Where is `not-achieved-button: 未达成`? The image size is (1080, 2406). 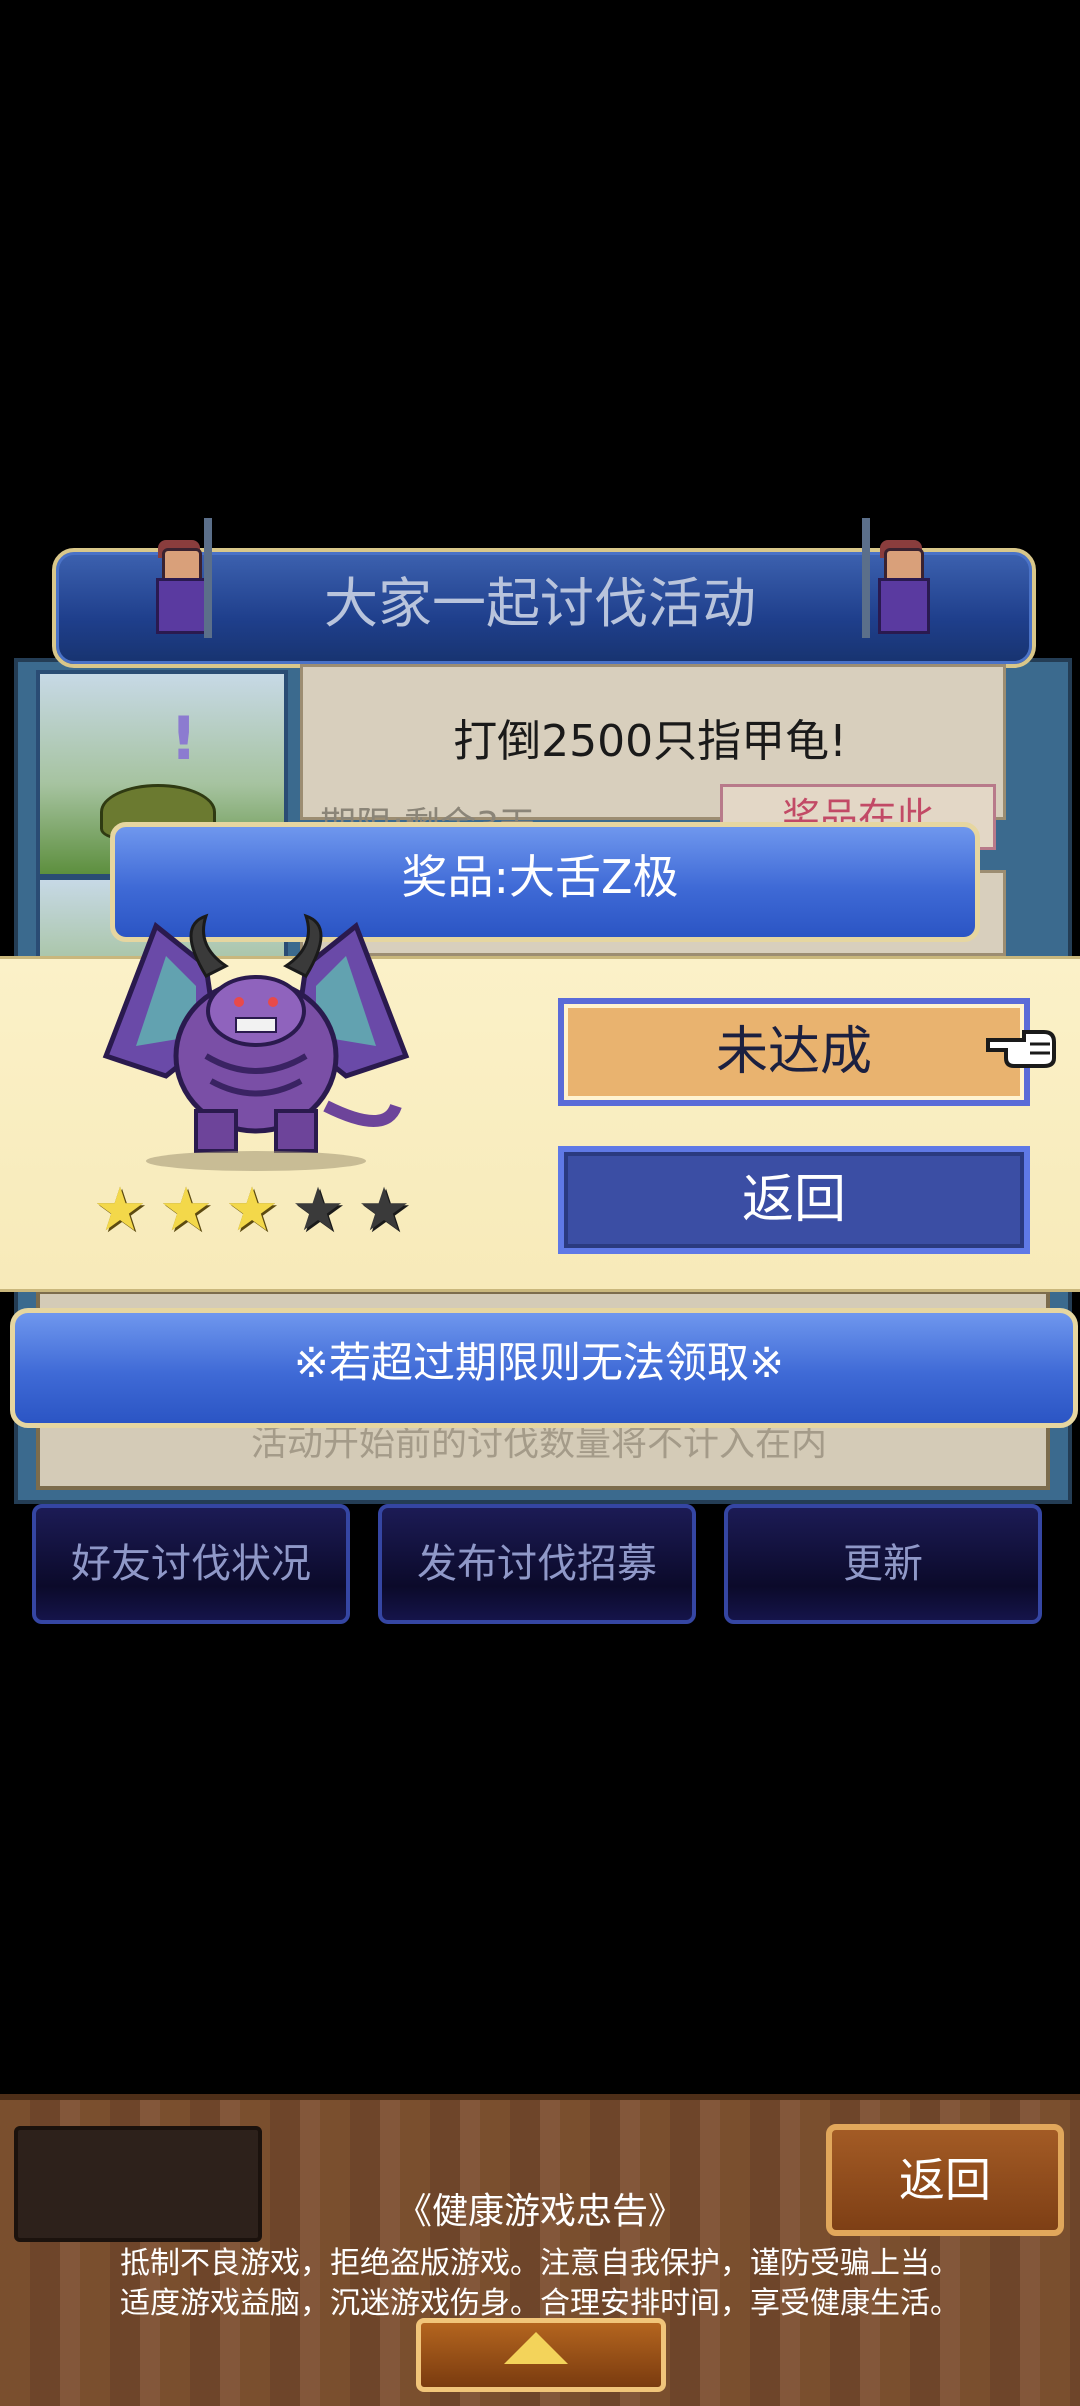 not-achieved-button: 未达成 is located at coordinates (794, 1052).